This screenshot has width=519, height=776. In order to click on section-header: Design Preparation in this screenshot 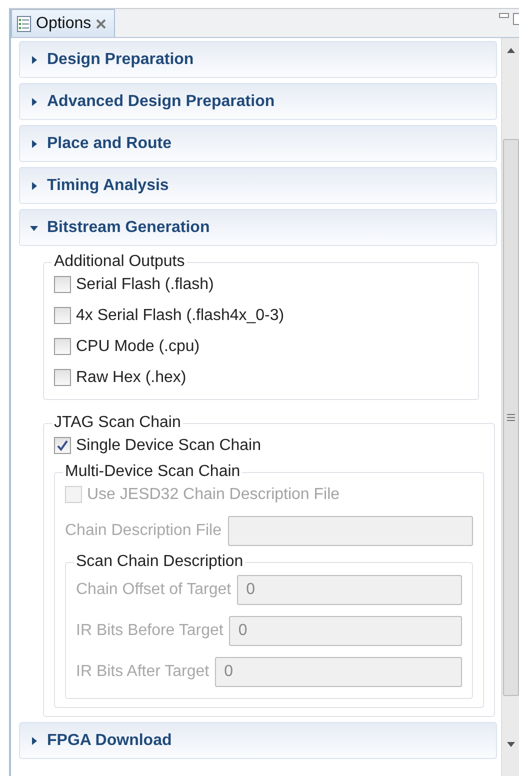, I will do `click(258, 59)`.